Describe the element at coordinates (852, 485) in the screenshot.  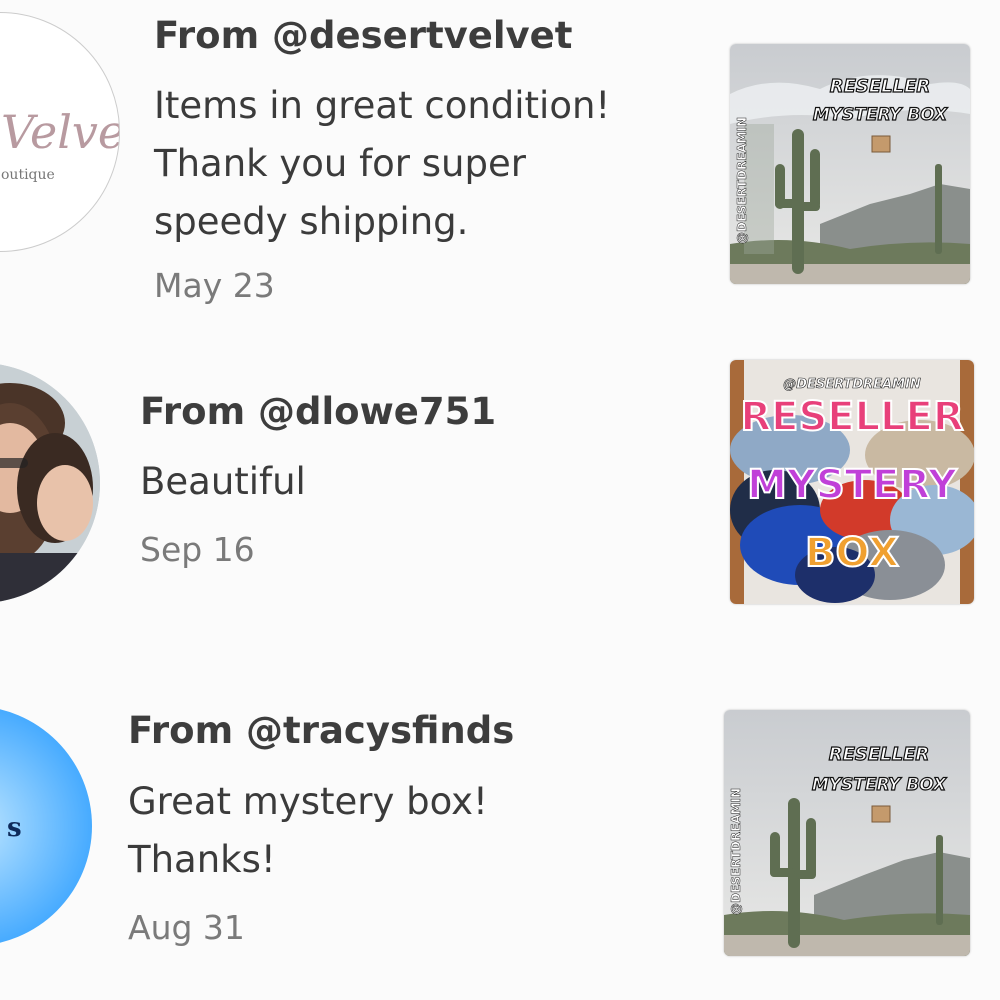
I see `thumbnail-word-2: MYSTERY` at that location.